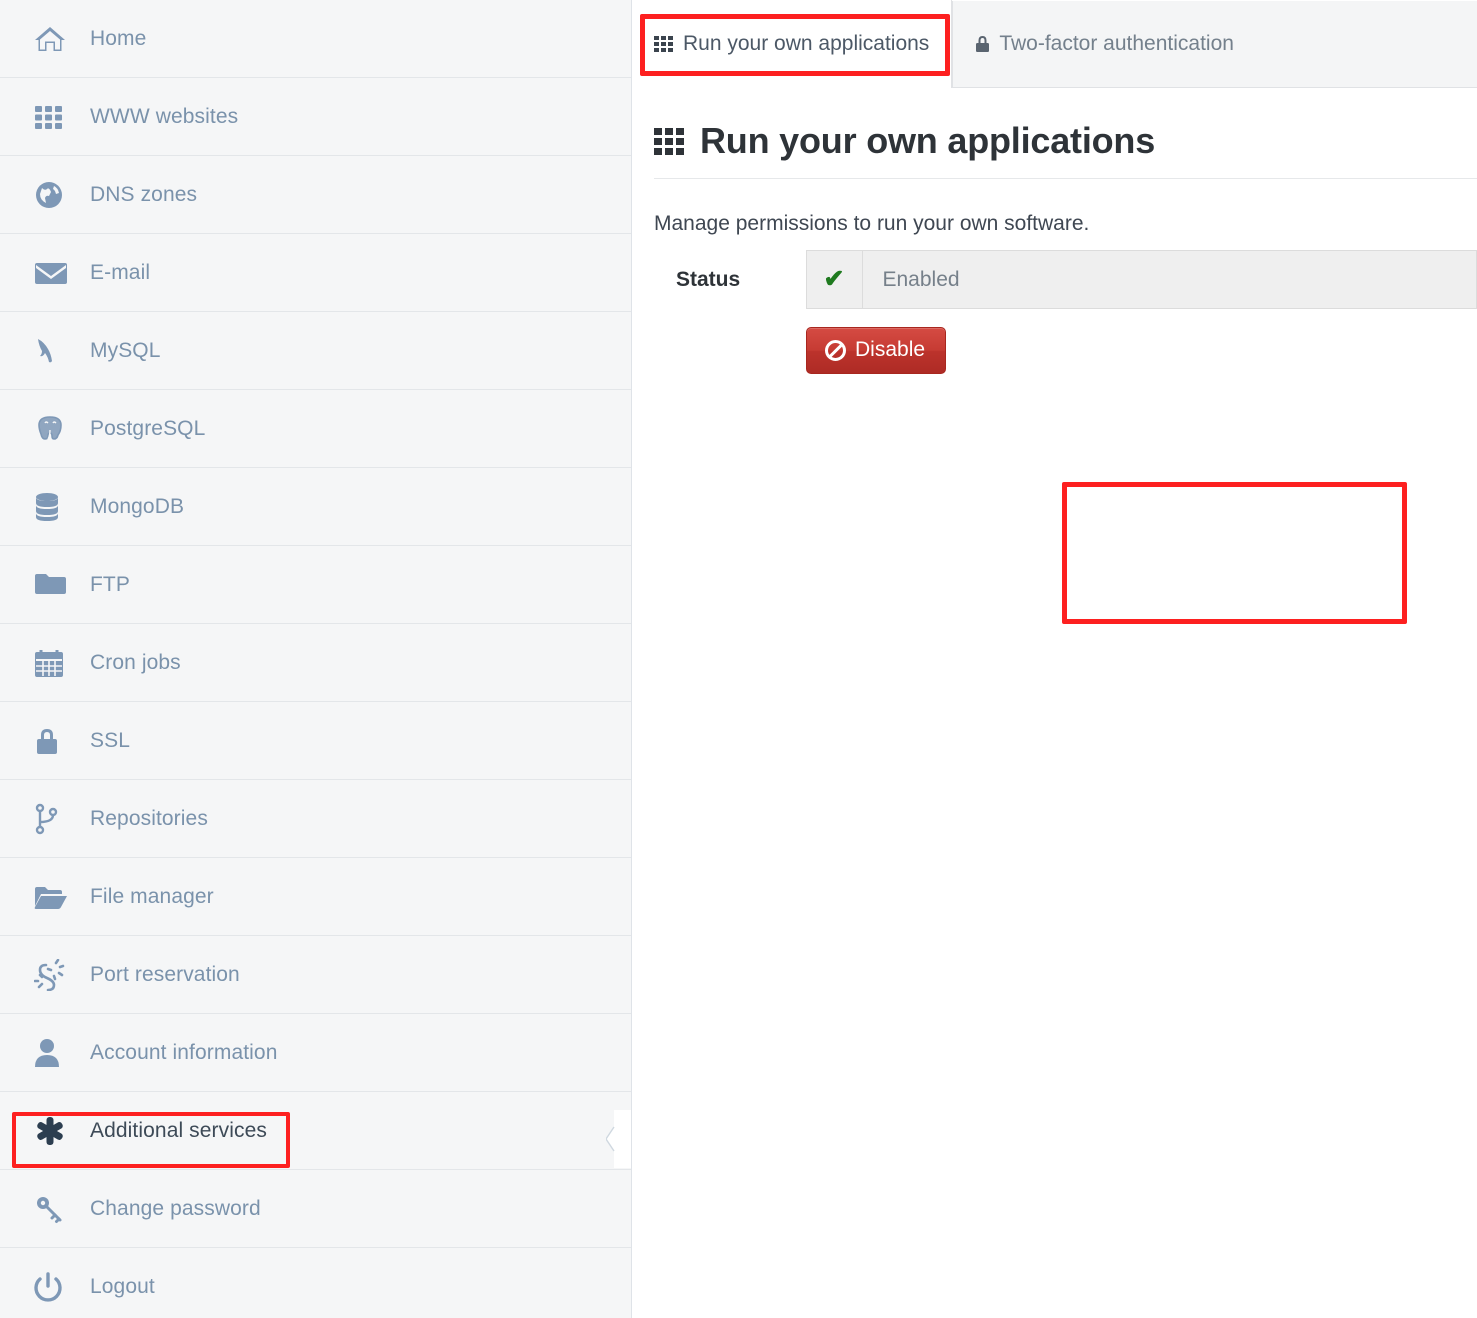 This screenshot has width=1477, height=1318. I want to click on power-icon, so click(56, 1287).